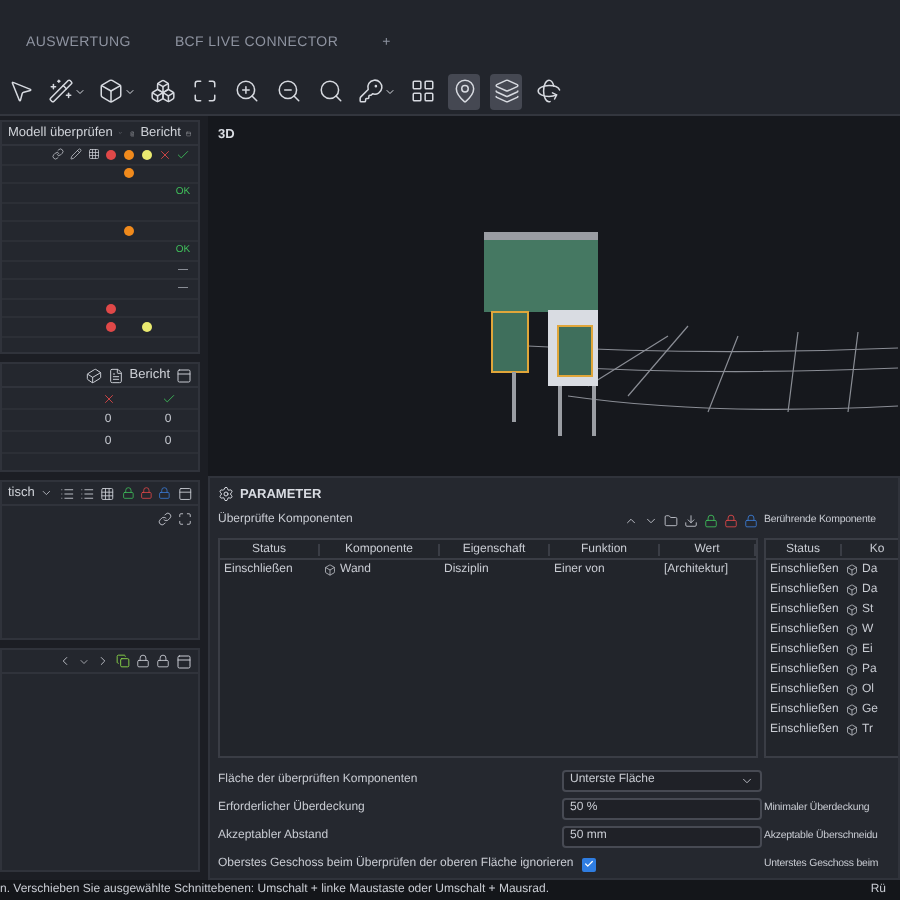  I want to click on layers-icon, so click(506, 91).